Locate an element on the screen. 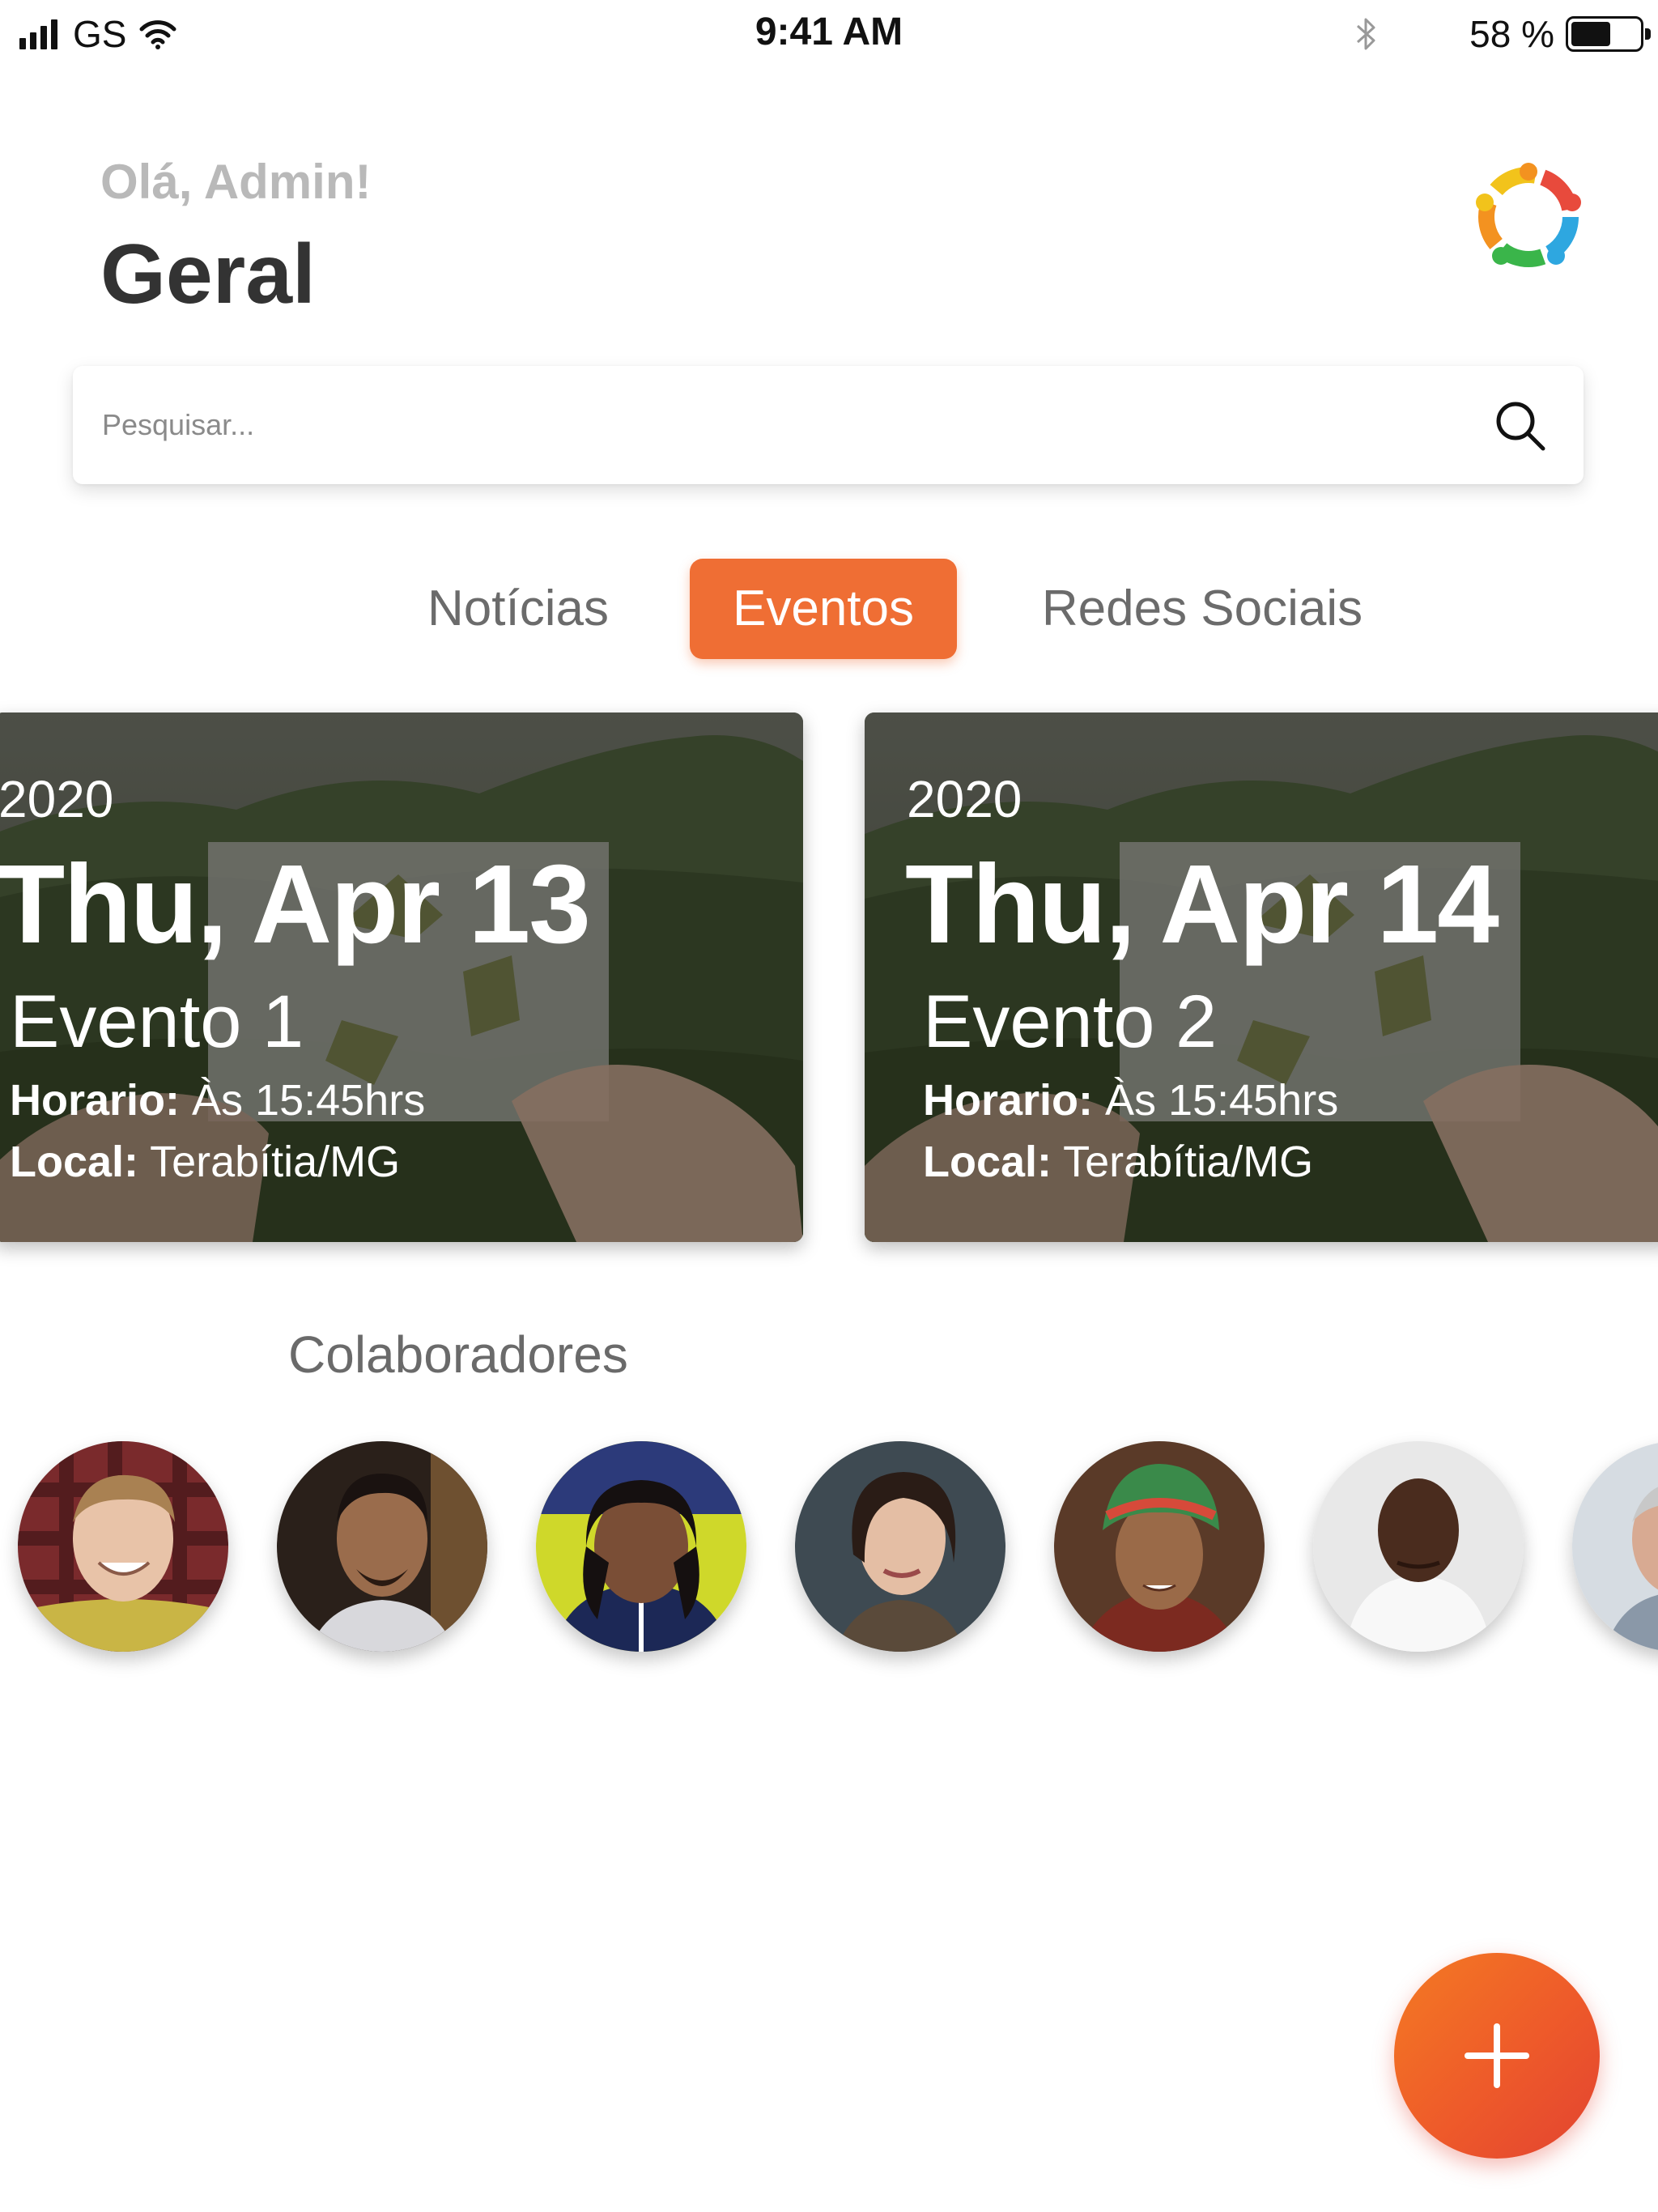 Image resolution: width=1658 pixels, height=2212 pixels. greeting-text: Olá, Admin! is located at coordinates (236, 182).